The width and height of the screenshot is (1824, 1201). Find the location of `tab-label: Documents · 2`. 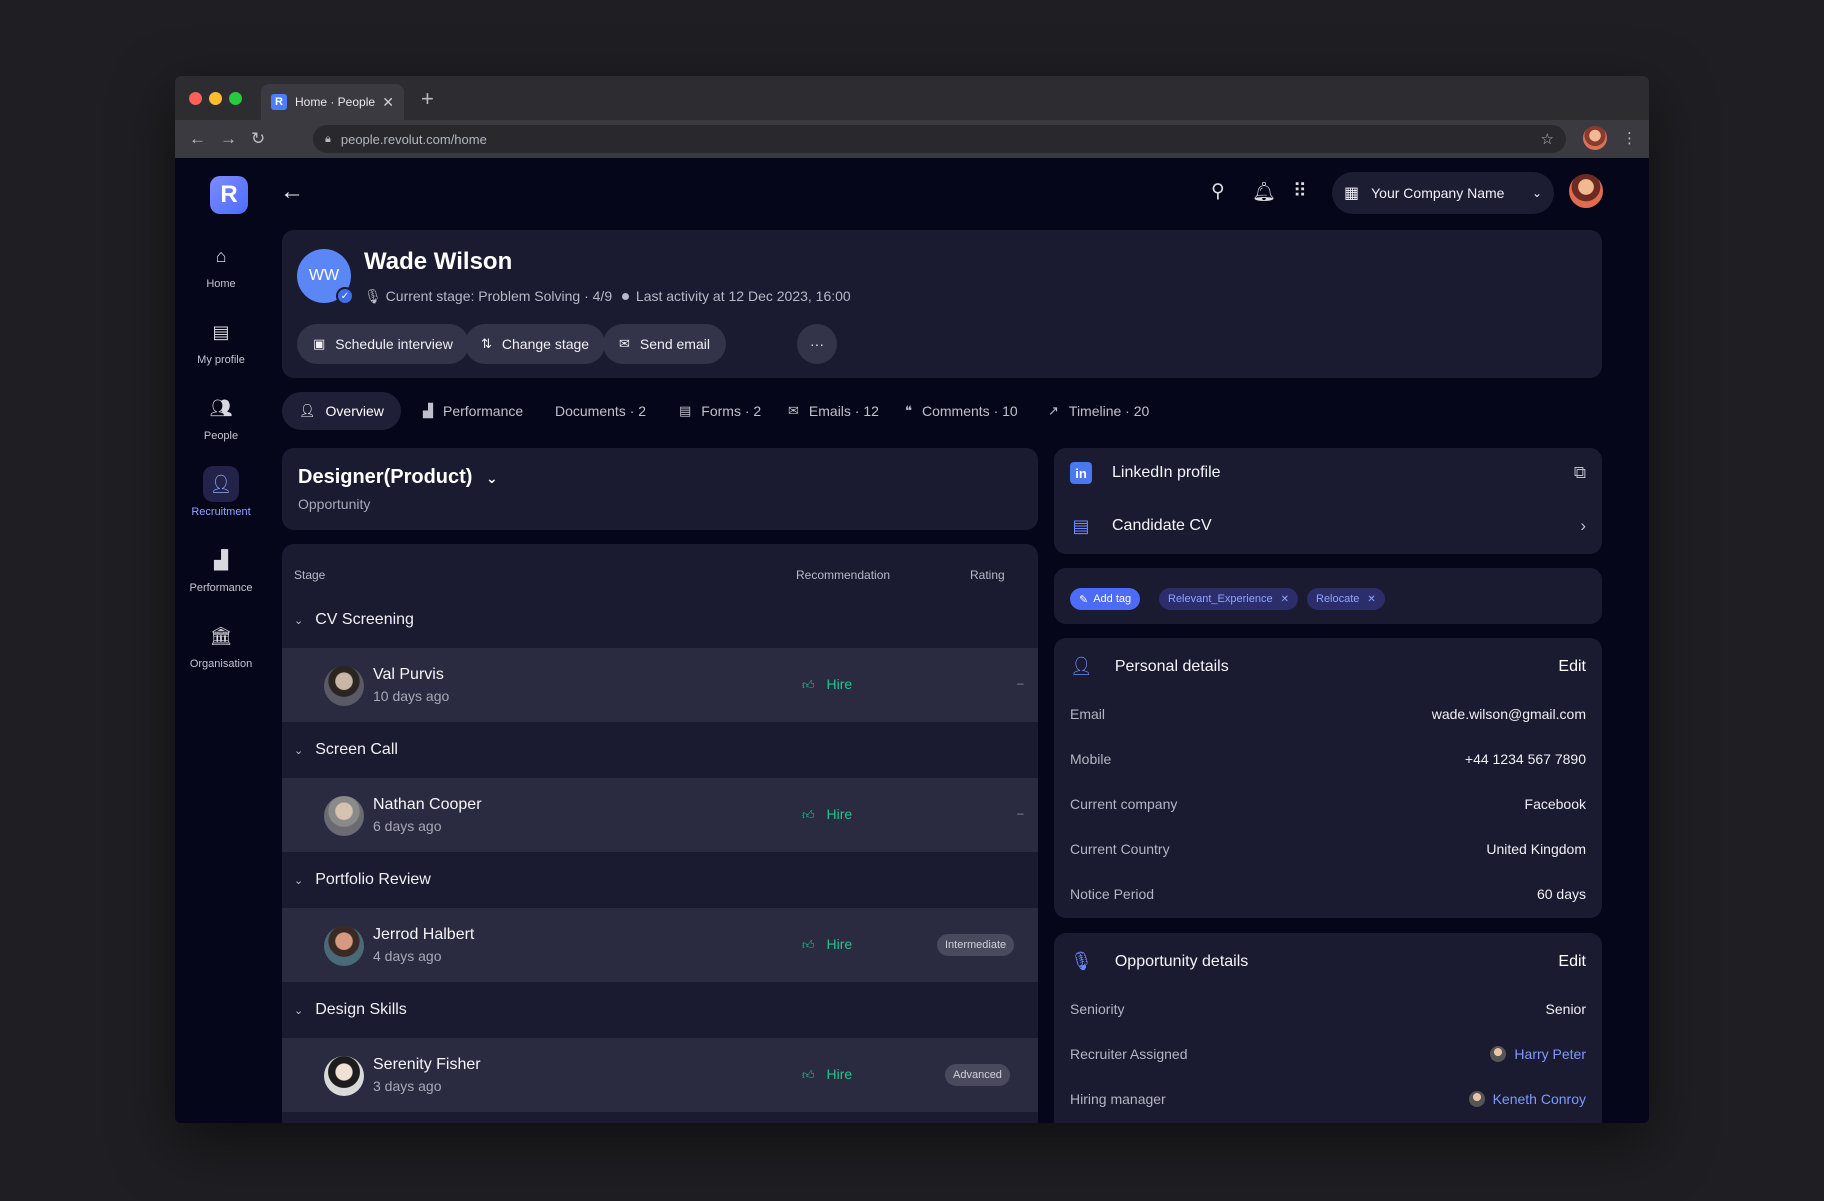

tab-label: Documents · 2 is located at coordinates (601, 411).